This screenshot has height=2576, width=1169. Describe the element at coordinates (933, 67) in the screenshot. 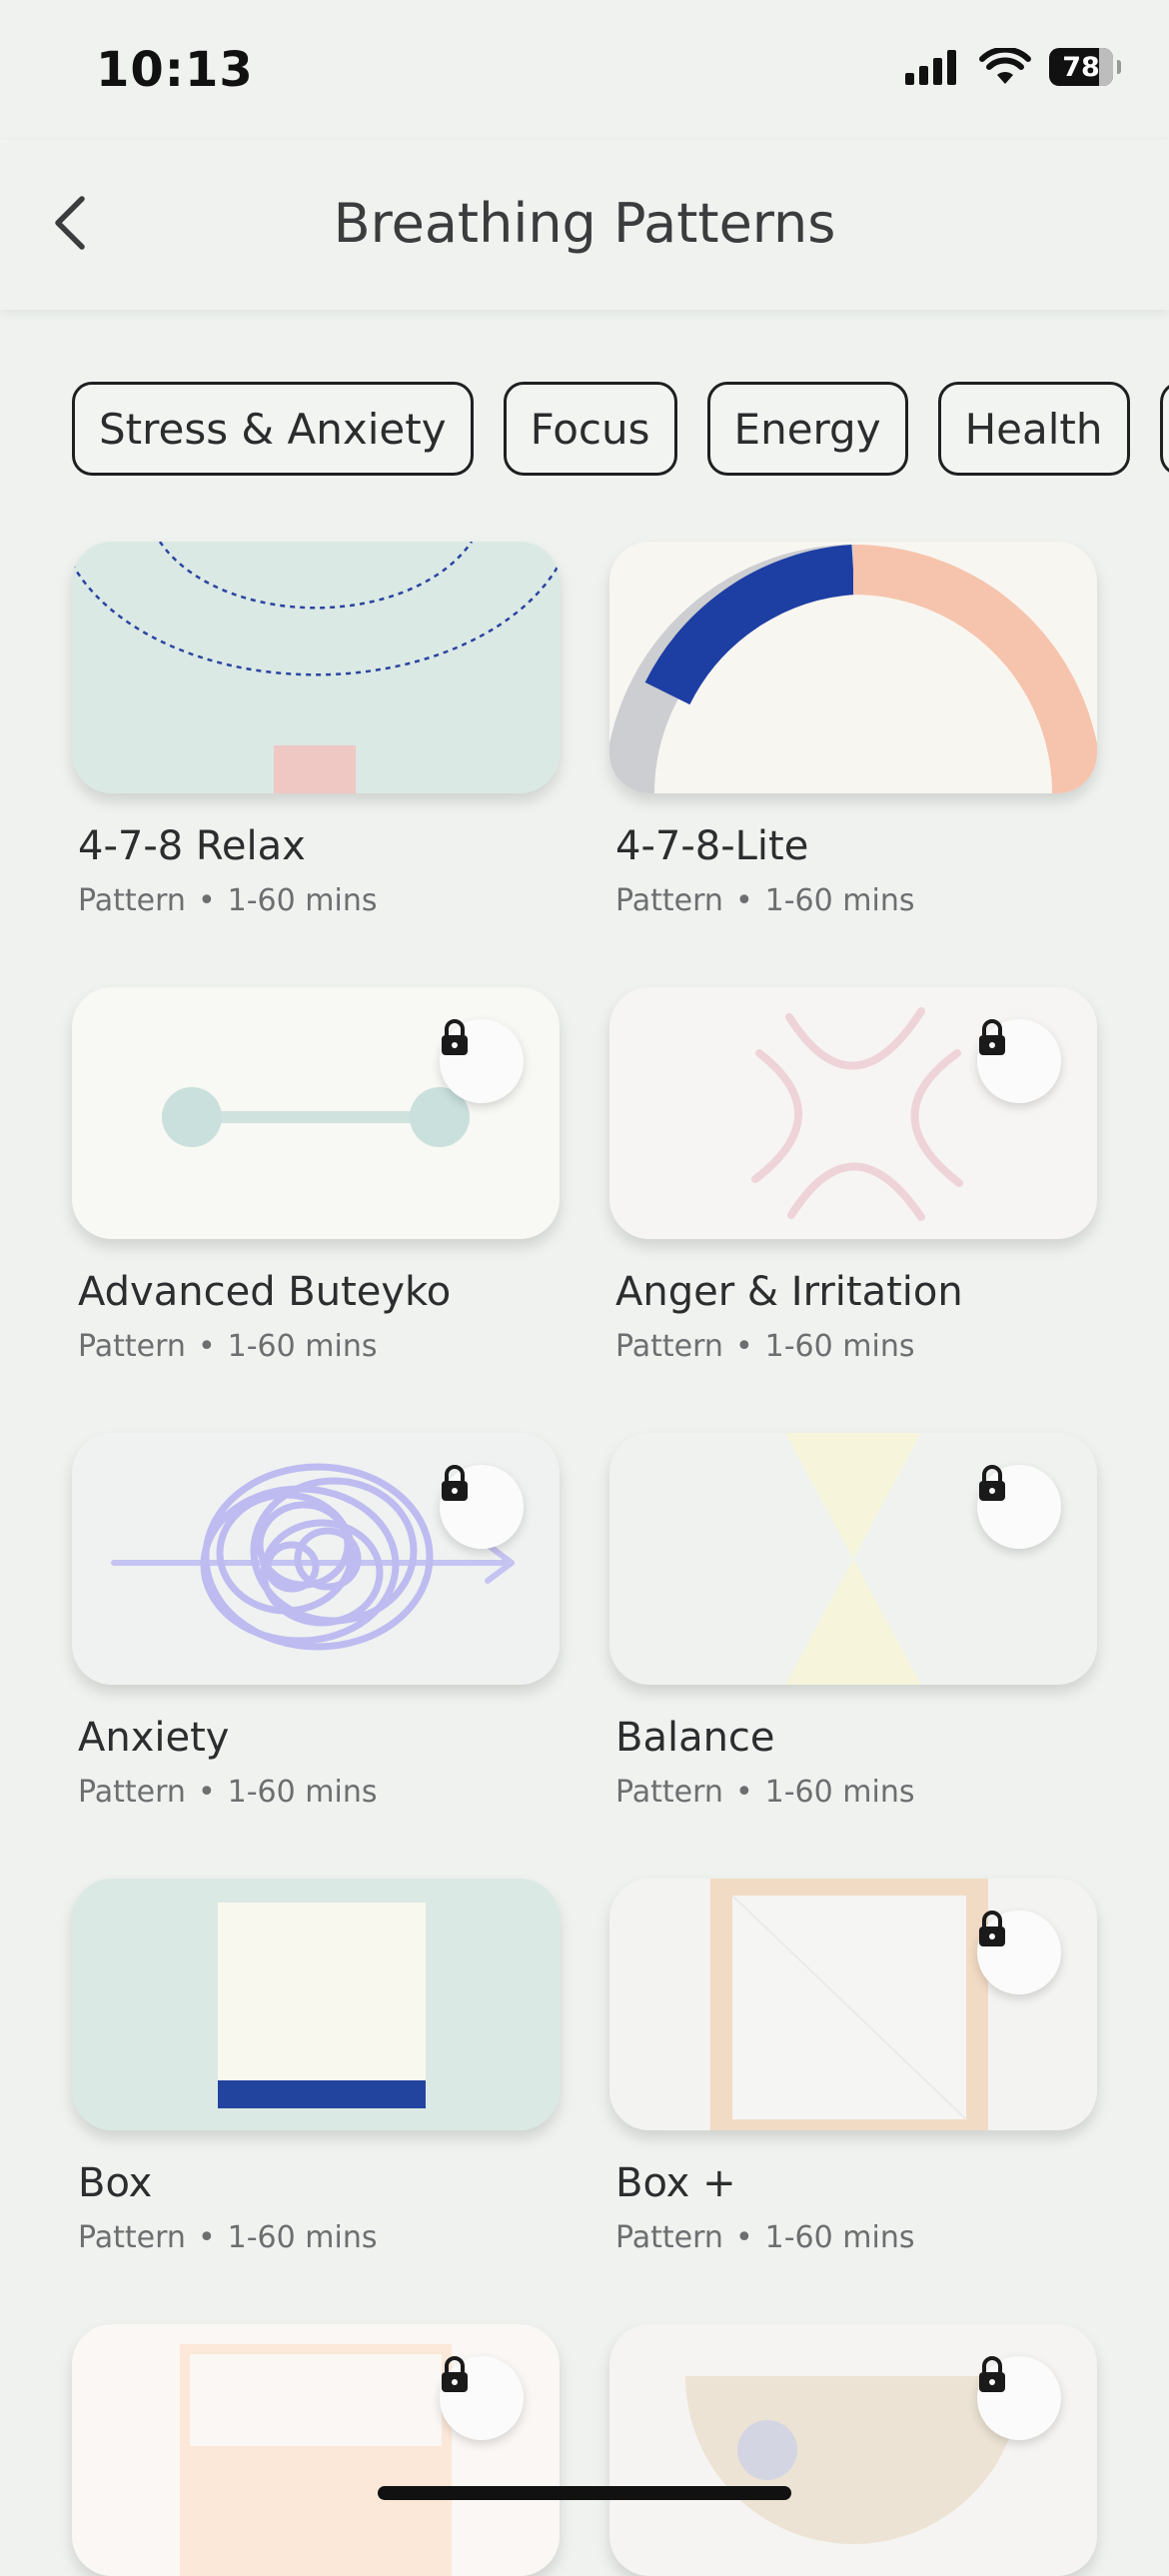

I see `cellular-signal-icon` at that location.